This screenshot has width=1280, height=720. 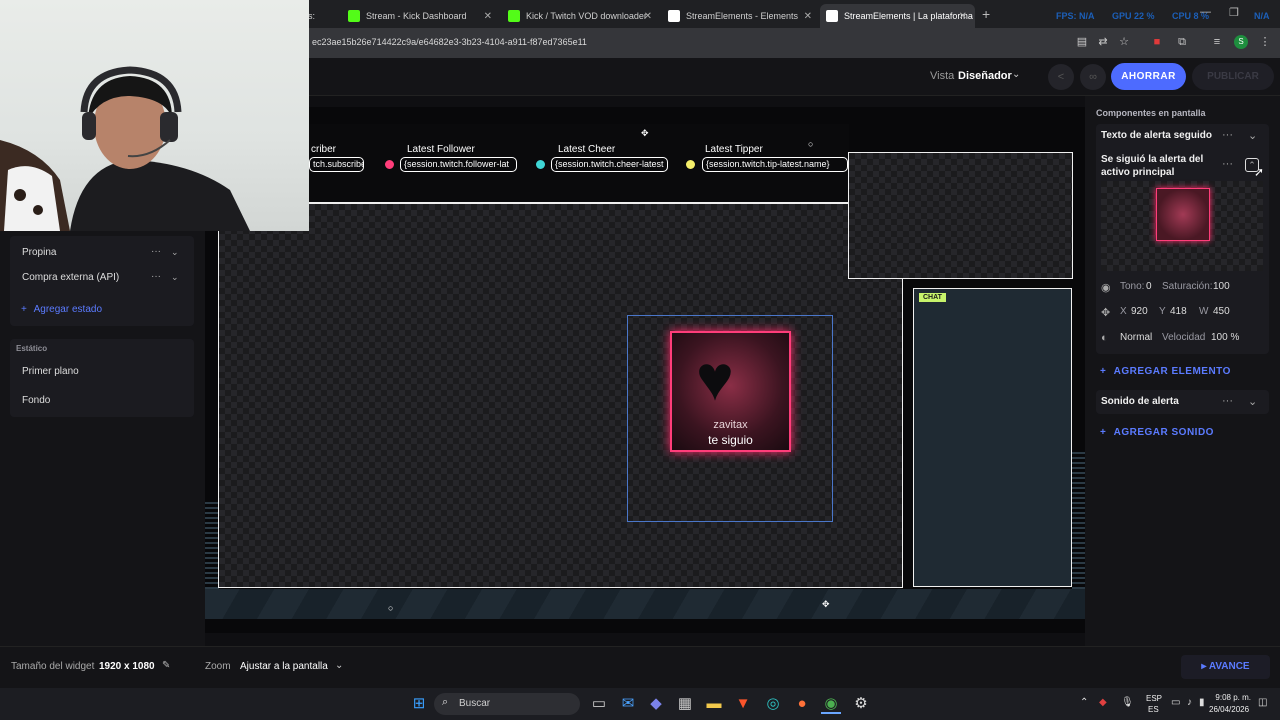 What do you see at coordinates (775, 164) in the screenshot?
I see `label-tipper-value: {session.twitch.tip-latest.name}` at bounding box center [775, 164].